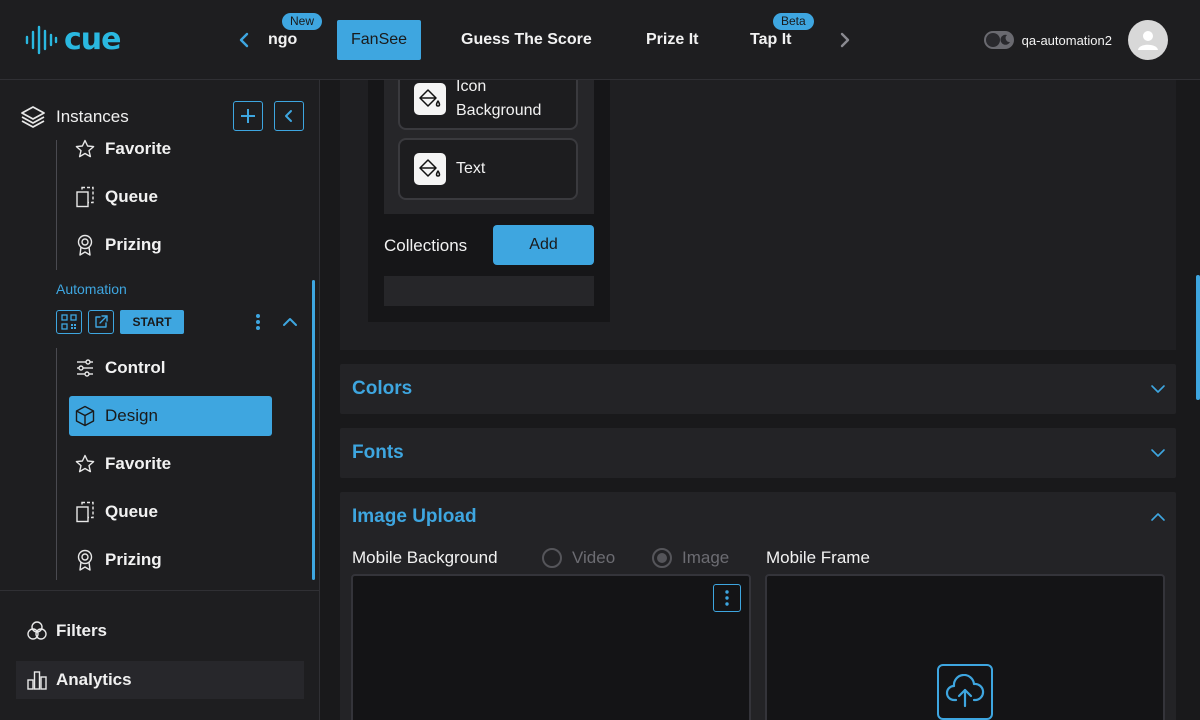  Describe the element at coordinates (37, 631) in the screenshot. I see `filters-icon` at that location.